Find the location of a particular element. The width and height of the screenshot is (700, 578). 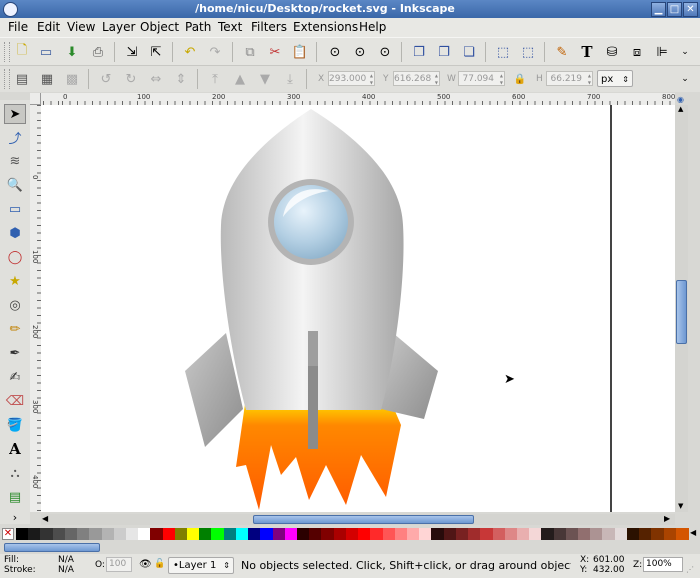

palette-scroll-thumb is located at coordinates (52, 547).